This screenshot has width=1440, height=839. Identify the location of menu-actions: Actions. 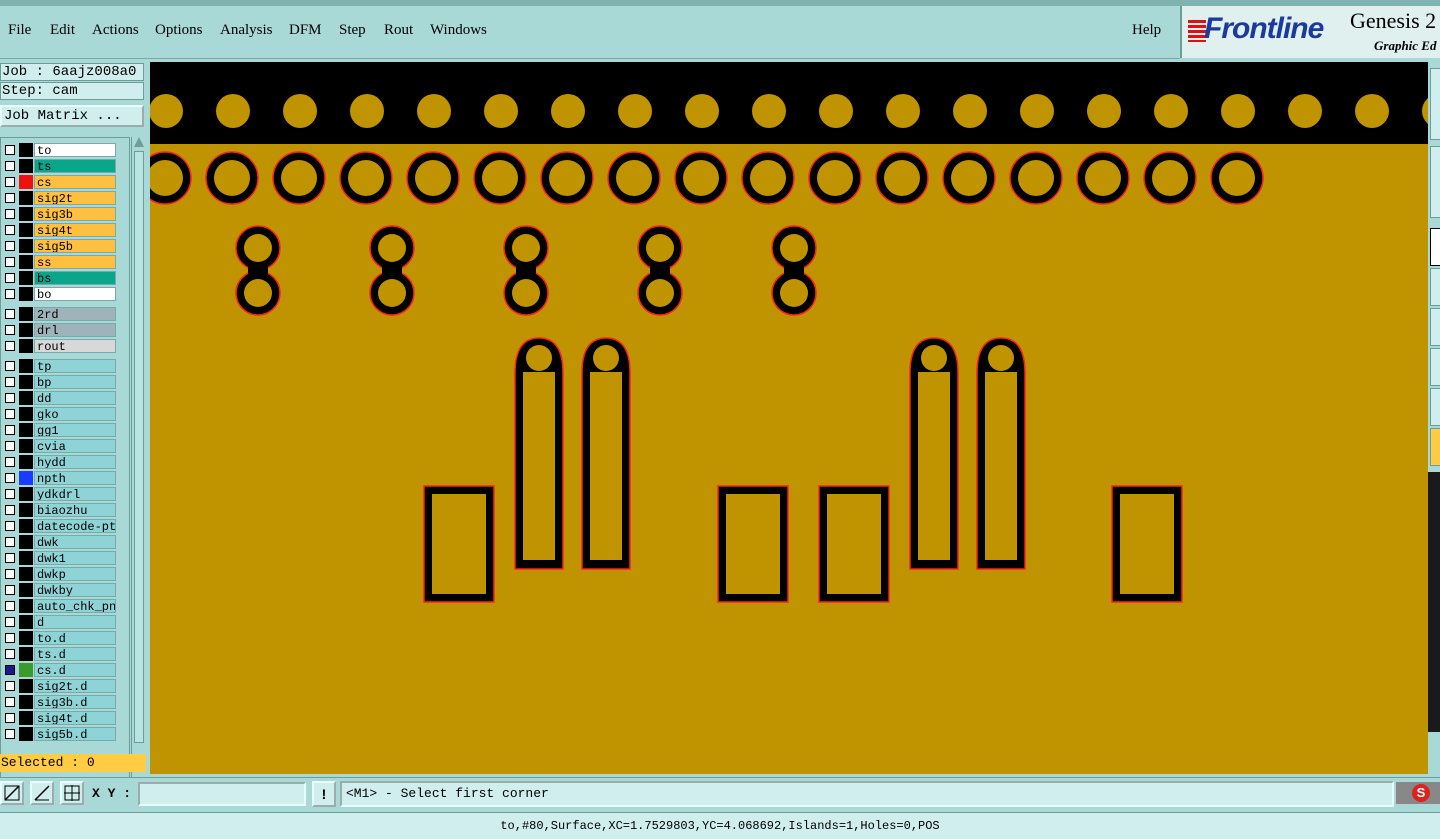
(115, 30).